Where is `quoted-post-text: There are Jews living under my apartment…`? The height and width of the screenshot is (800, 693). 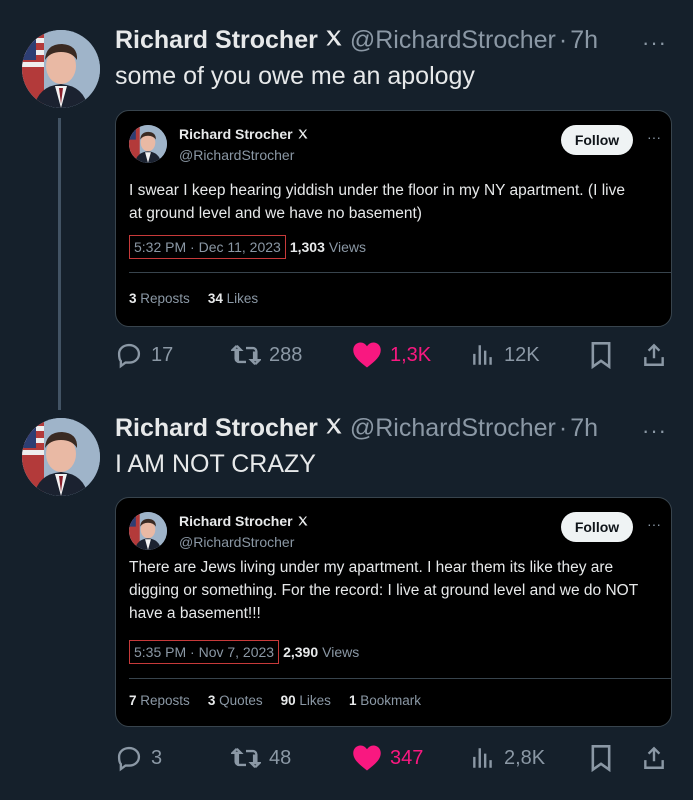 quoted-post-text: There are Jews living under my apartment… is located at coordinates (394, 590).